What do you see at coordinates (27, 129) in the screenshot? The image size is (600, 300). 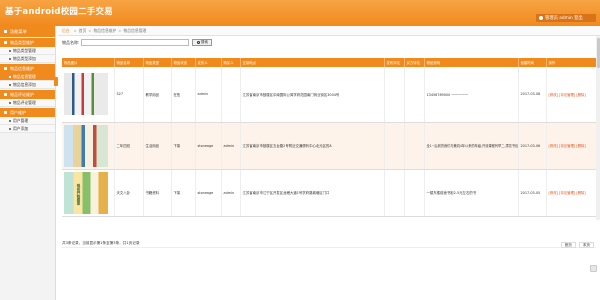 I see `sidebar-item-user-add: 用户添加` at bounding box center [27, 129].